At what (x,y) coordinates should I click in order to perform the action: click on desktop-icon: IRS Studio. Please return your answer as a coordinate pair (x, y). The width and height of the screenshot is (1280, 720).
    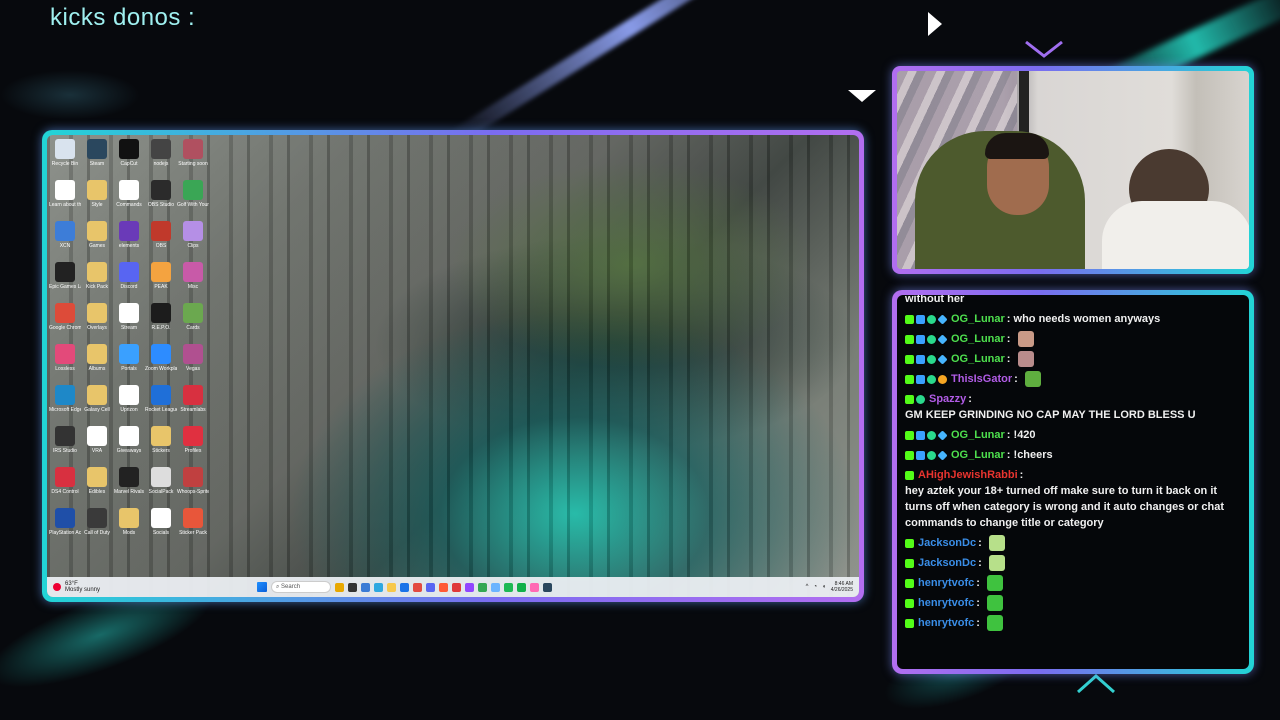
    Looking at the image, I should click on (65, 446).